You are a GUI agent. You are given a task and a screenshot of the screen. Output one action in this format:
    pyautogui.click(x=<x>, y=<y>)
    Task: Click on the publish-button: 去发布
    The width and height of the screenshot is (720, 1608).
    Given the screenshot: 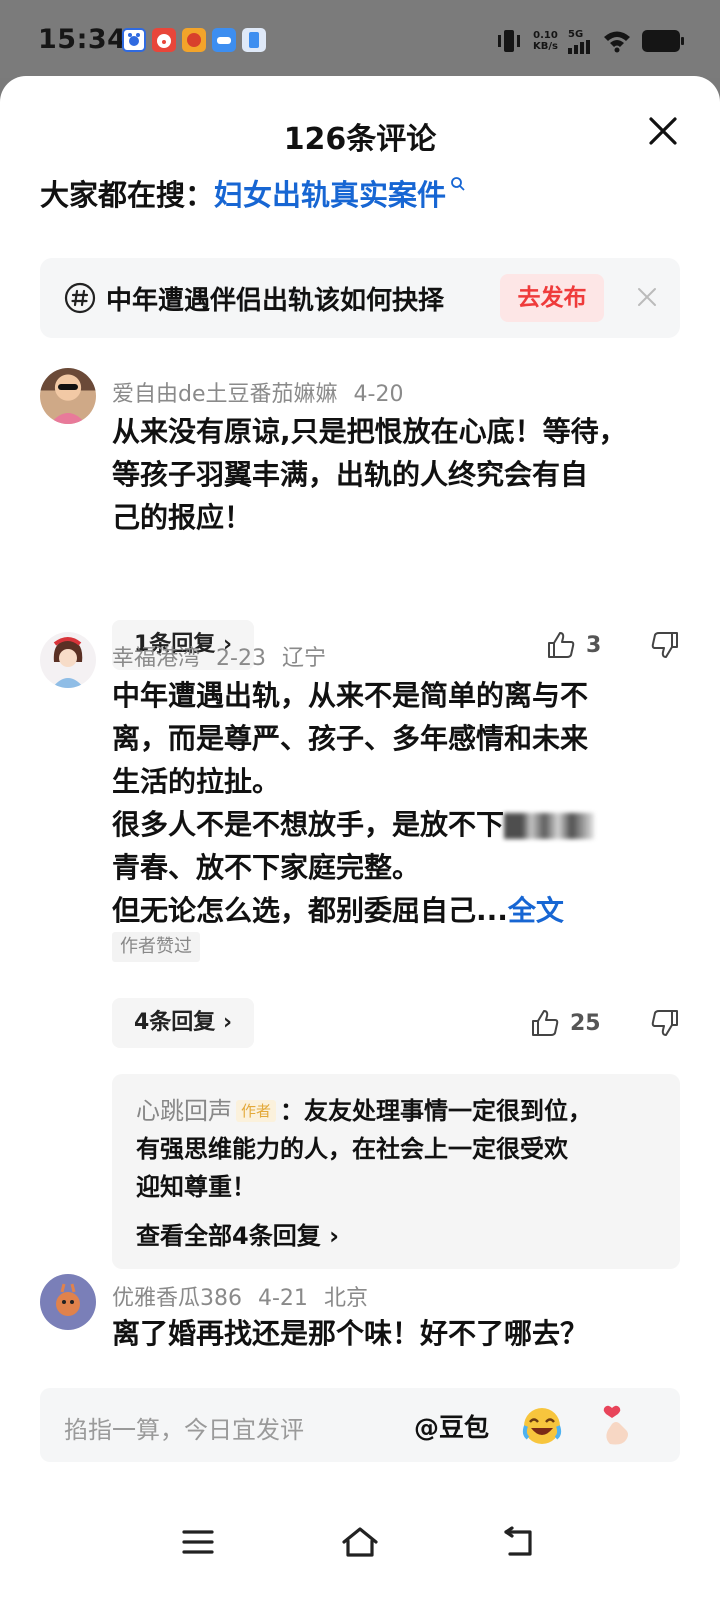 What is the action you would take?
    pyautogui.click(x=552, y=298)
    